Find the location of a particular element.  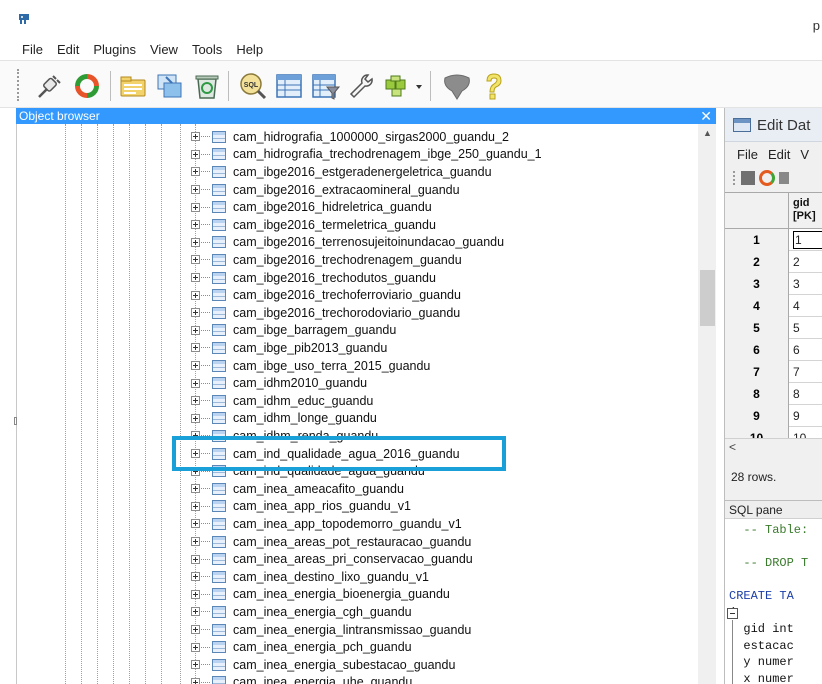

column-header-gid: gid [PK] is located at coordinates (804, 210).